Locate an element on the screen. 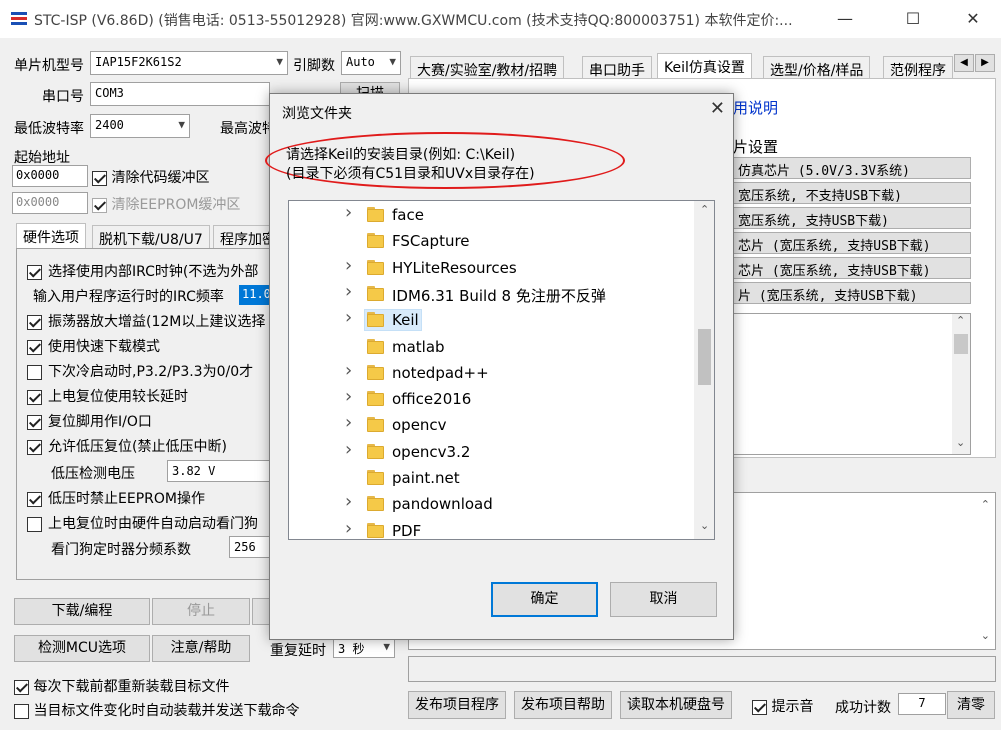 The image size is (1001, 730). tab-hardware-options: 硬件选项 is located at coordinates (51, 236).